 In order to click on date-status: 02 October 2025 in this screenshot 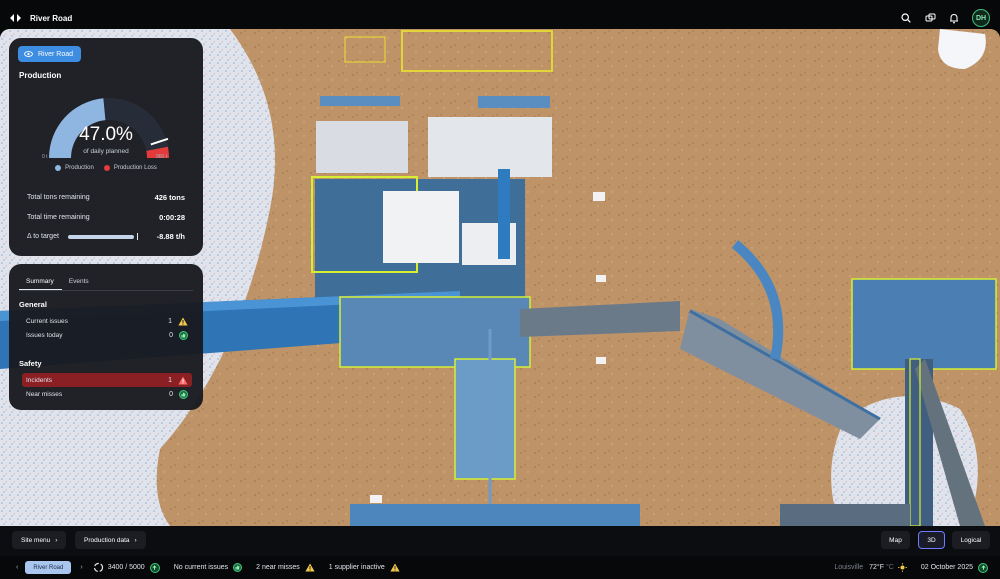, I will do `click(954, 567)`.